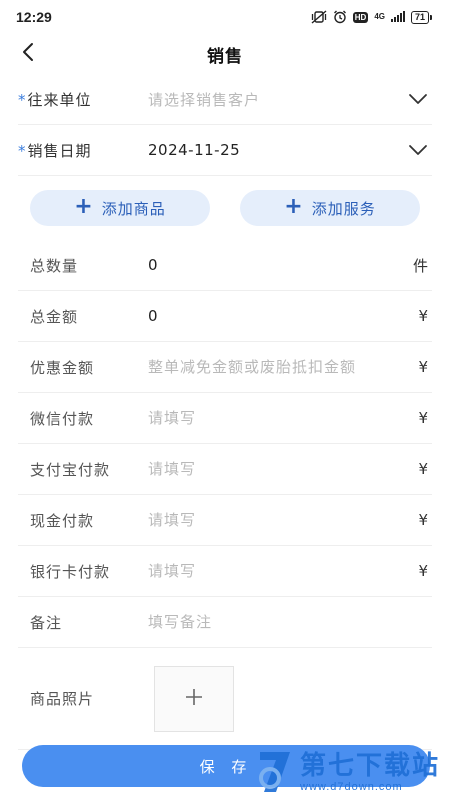 This screenshot has height=800, width=450. I want to click on cash-pay-input, so click(276, 520).